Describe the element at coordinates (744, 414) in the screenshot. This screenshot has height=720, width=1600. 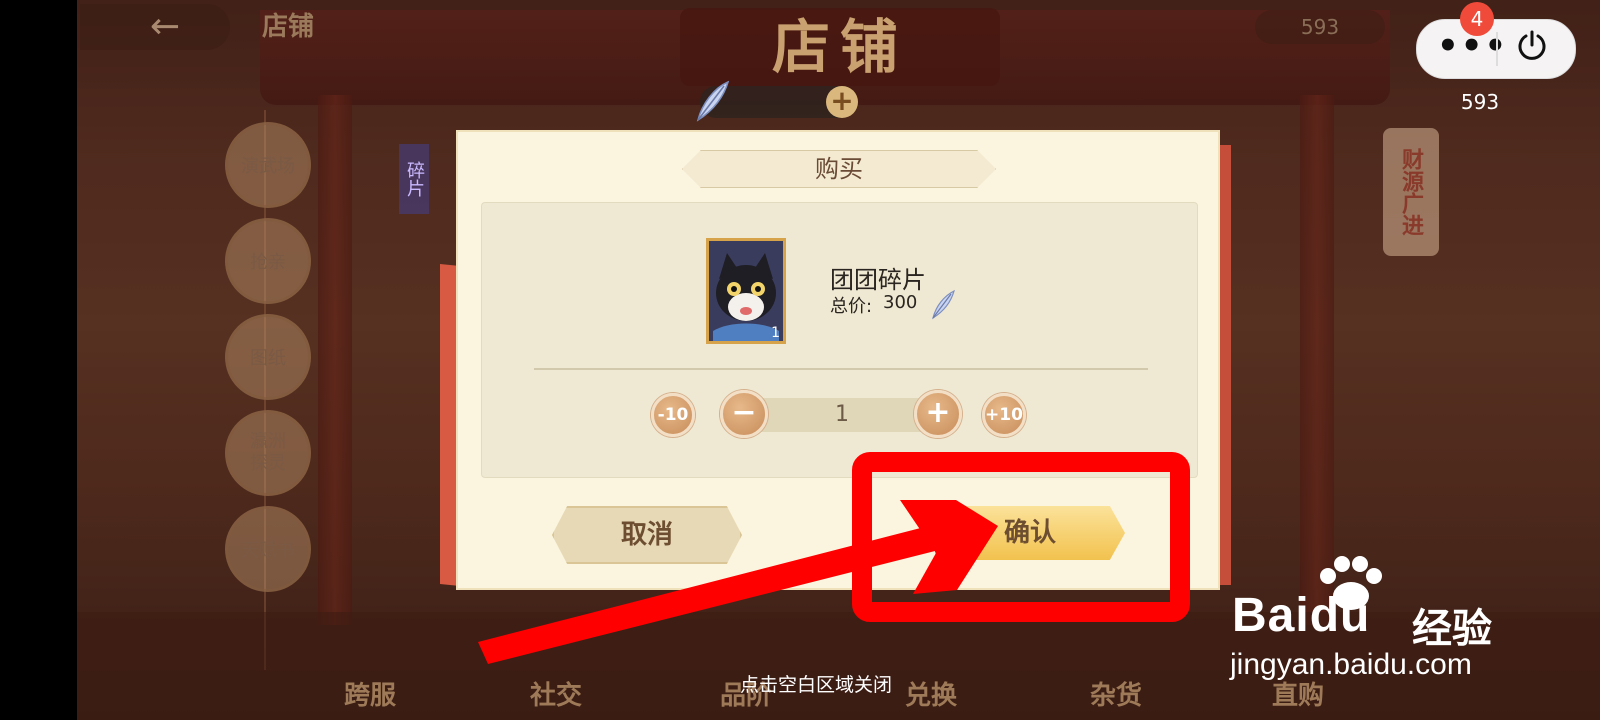
I see `minus-button: −` at that location.